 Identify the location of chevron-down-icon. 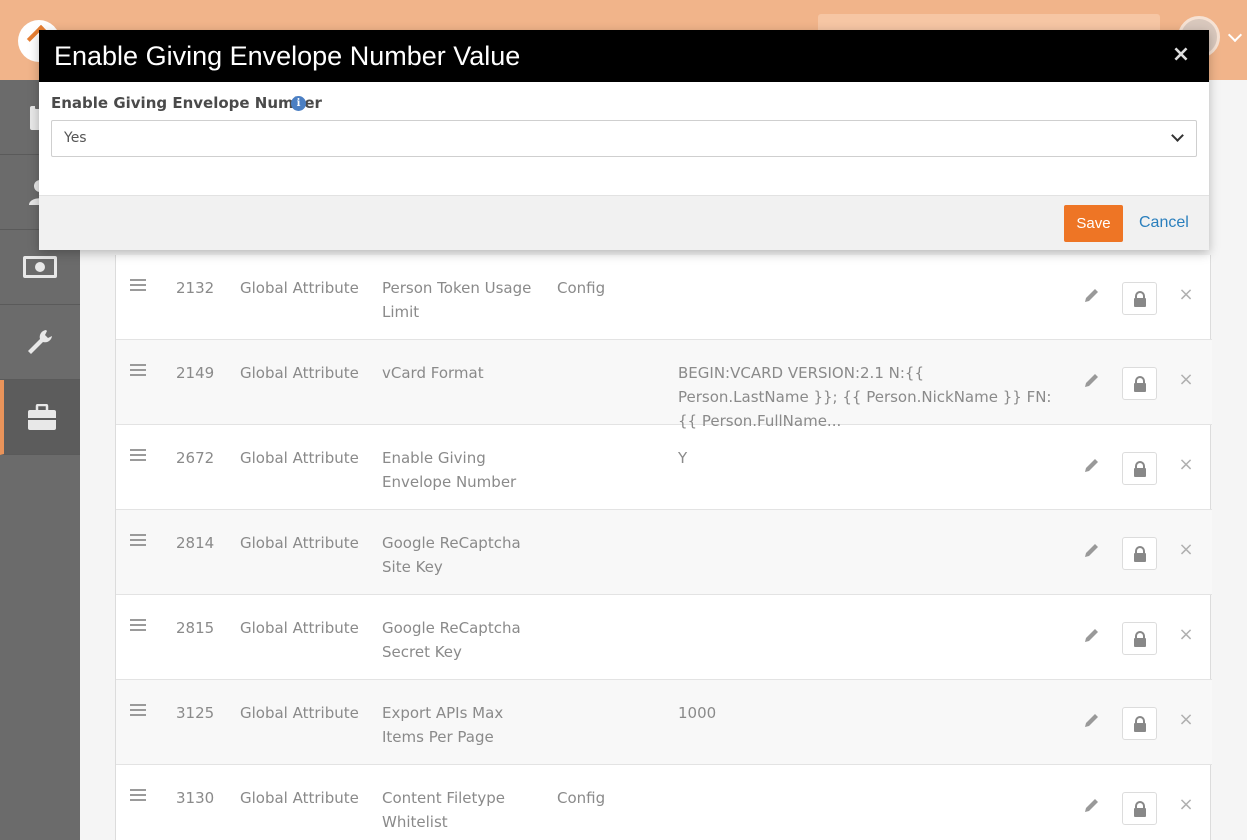
(1177, 135).